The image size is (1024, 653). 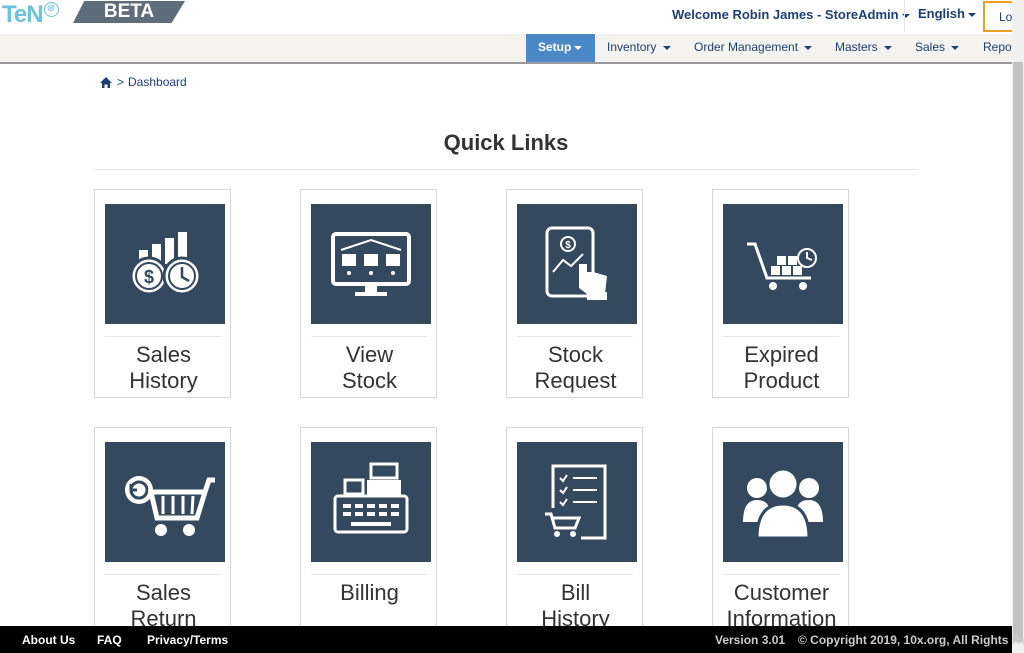 What do you see at coordinates (163, 367) in the screenshot?
I see `card-label: Sales History` at bounding box center [163, 367].